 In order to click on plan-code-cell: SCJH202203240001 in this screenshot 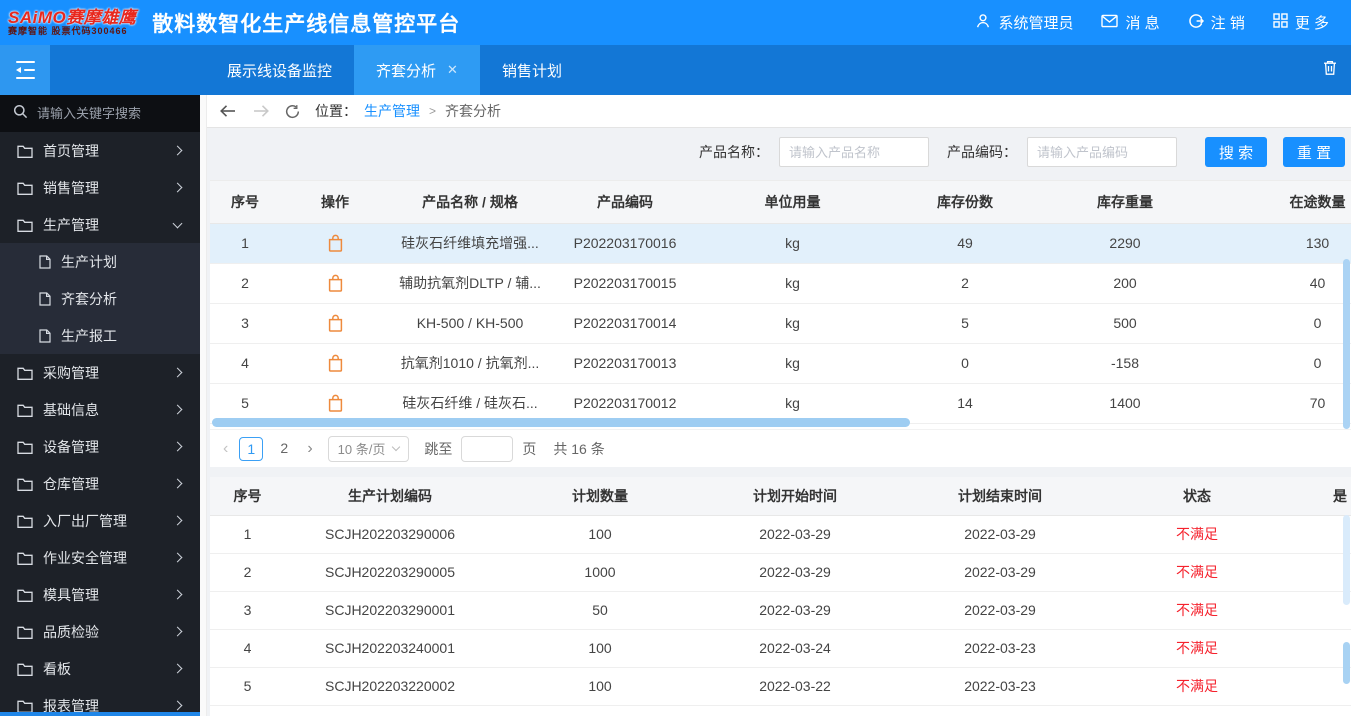, I will do `click(390, 648)`.